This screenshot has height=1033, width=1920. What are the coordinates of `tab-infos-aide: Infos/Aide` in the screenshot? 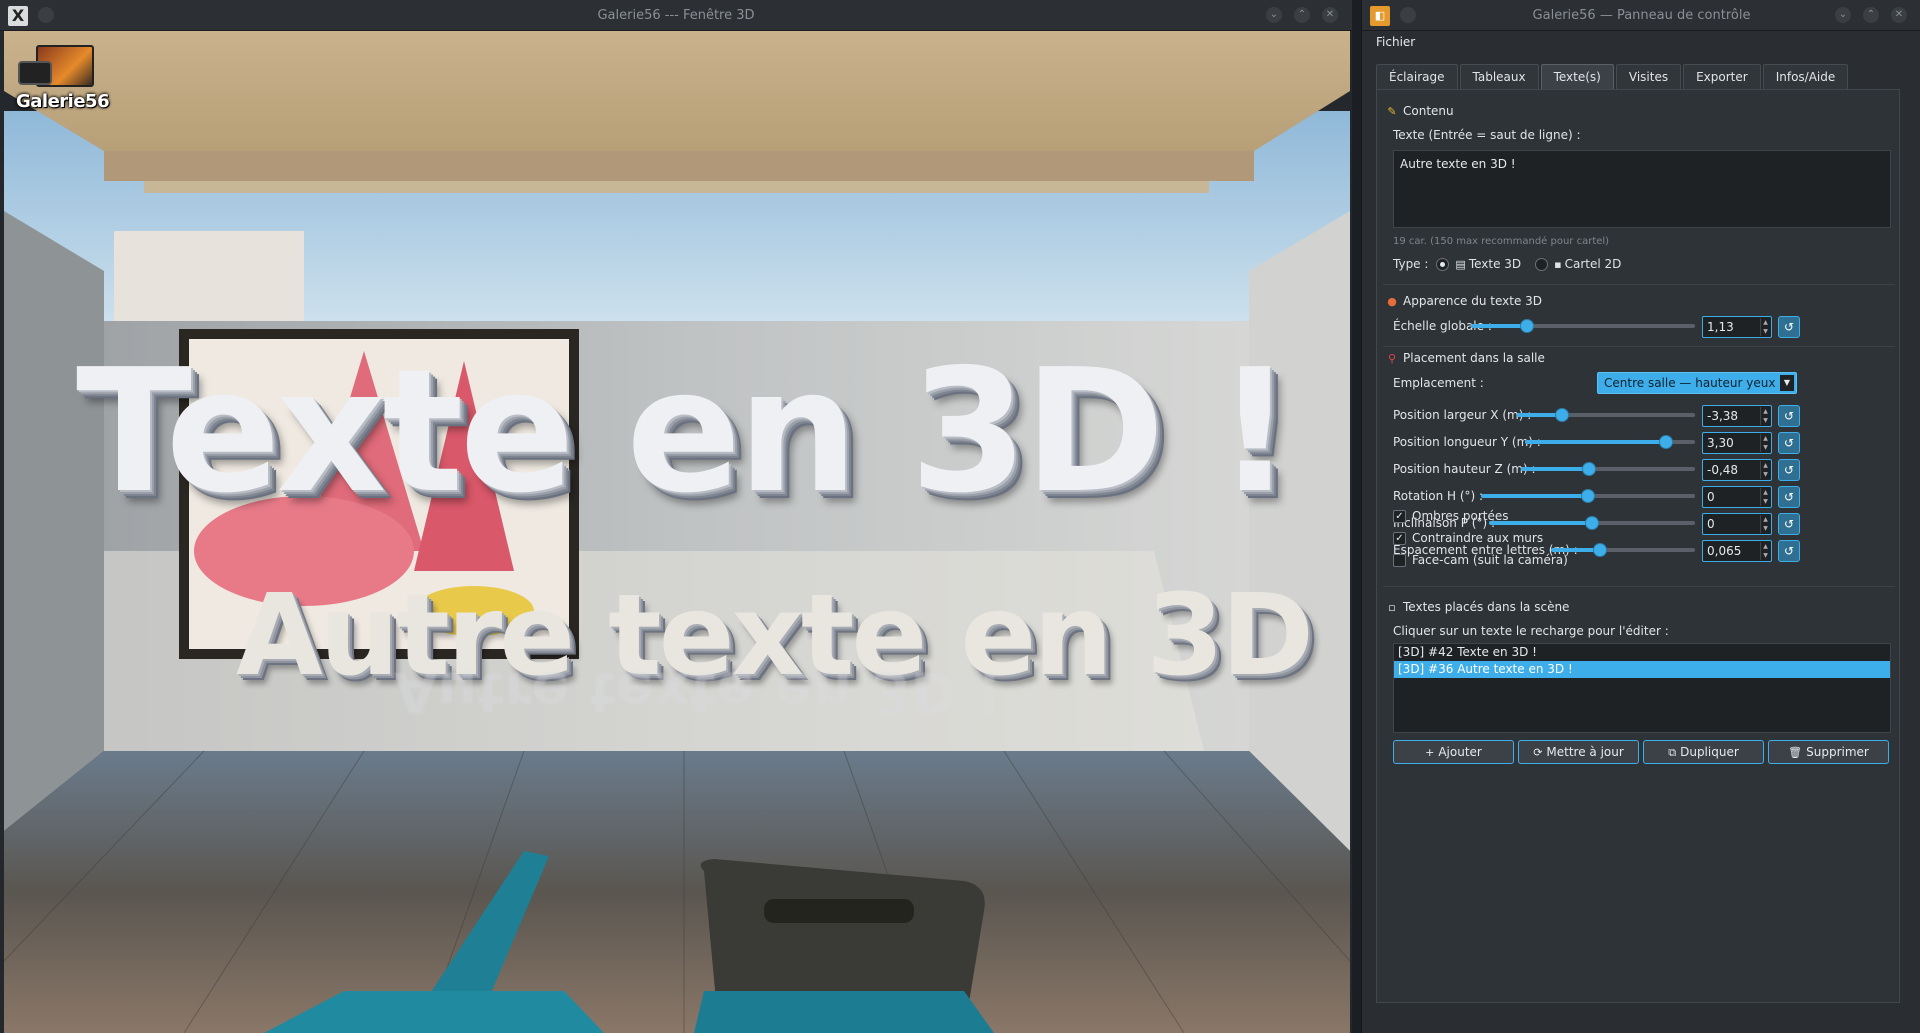 It's located at (1805, 76).